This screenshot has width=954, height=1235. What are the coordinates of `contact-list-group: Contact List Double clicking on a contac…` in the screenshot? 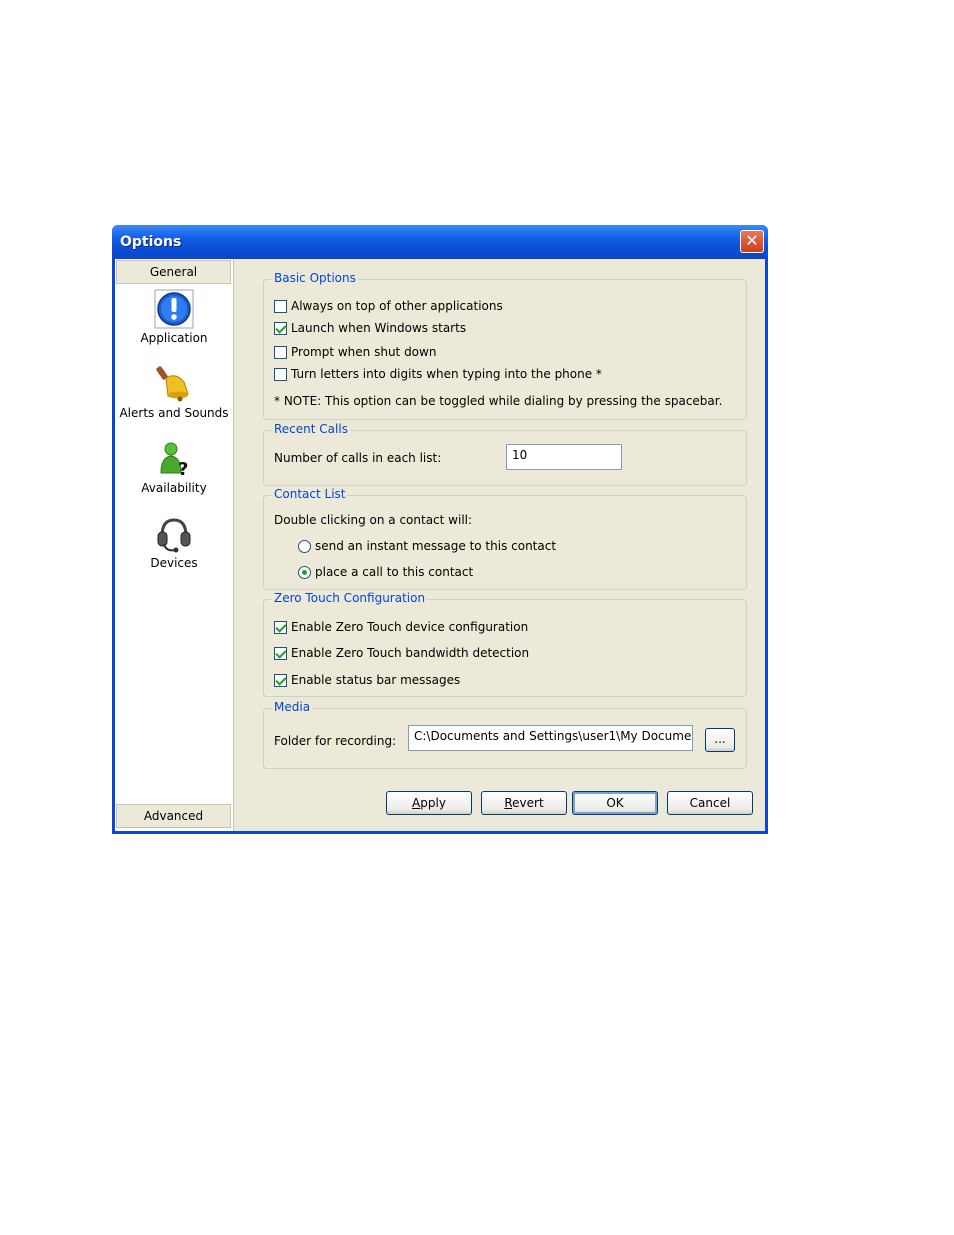 It's located at (505, 538).